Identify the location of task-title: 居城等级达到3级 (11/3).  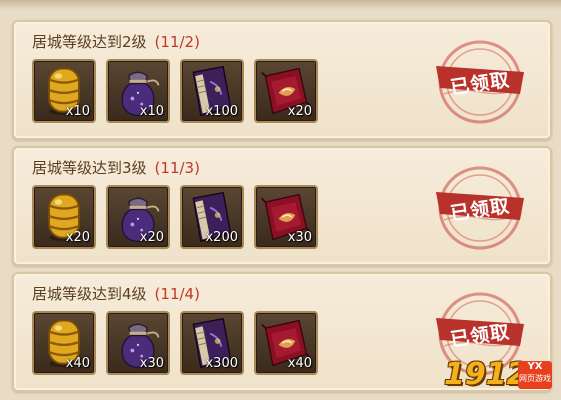
(116, 168).